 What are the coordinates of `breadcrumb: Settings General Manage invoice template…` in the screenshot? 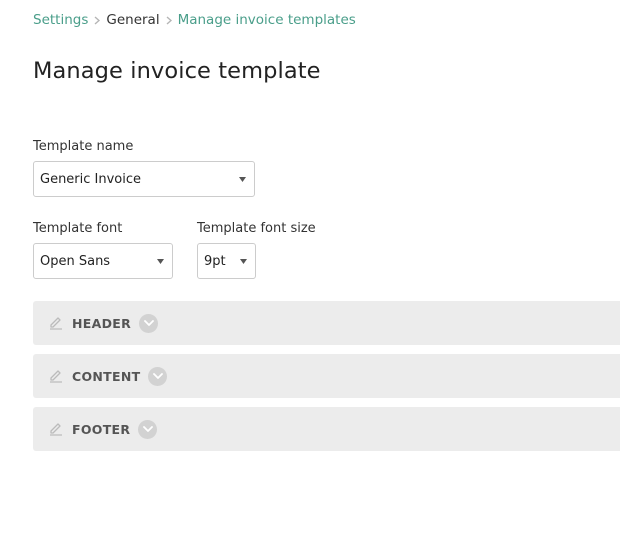 It's located at (194, 20).